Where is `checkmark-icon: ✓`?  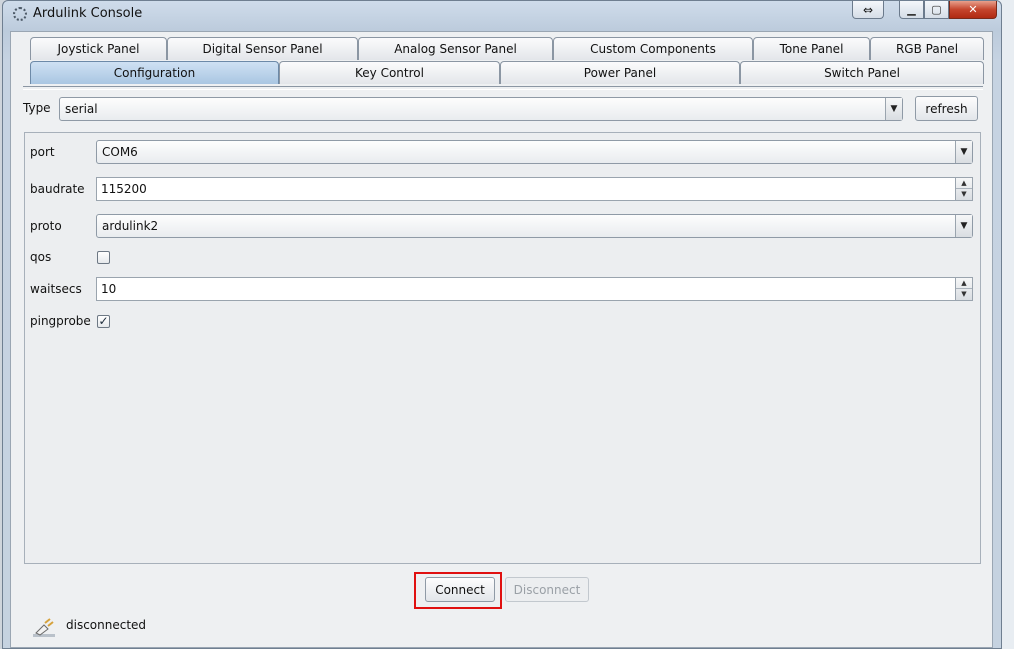 checkmark-icon: ✓ is located at coordinates (103, 321).